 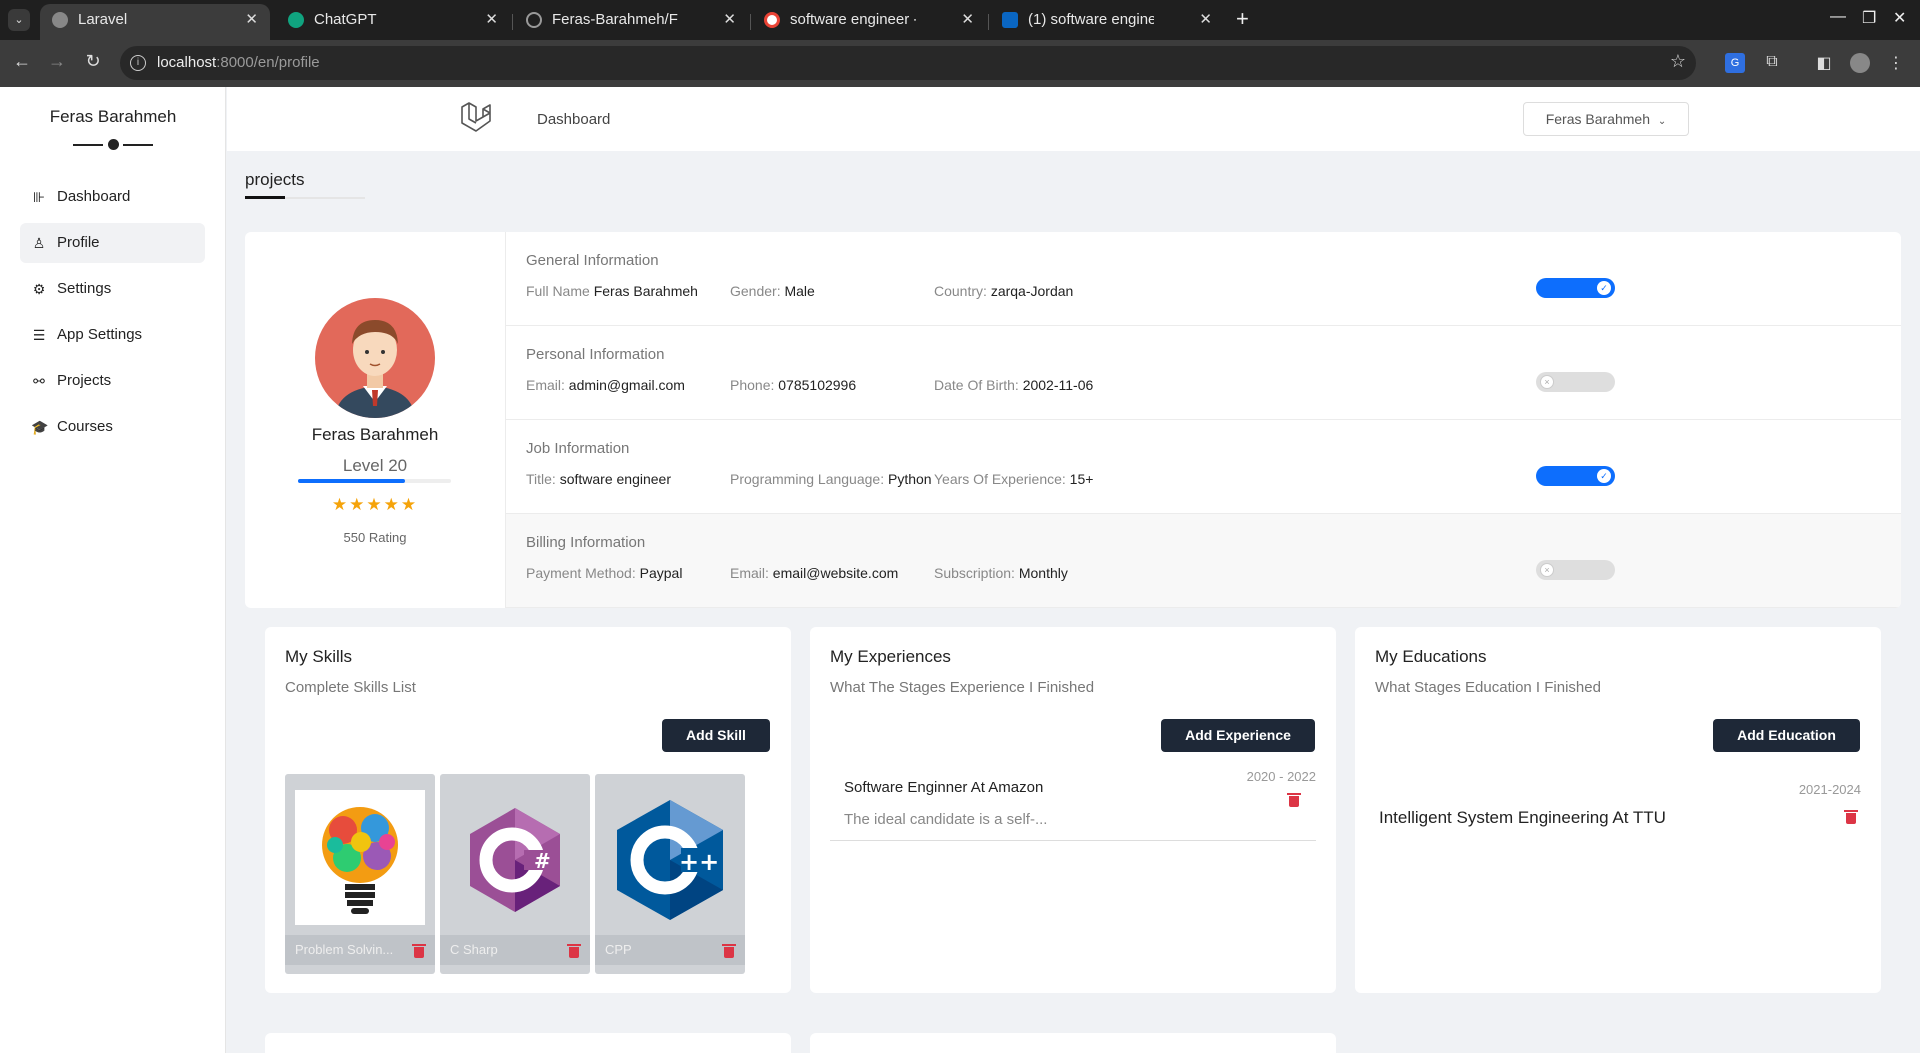 I want to click on url-path: :8000/en/profile, so click(x=268, y=62).